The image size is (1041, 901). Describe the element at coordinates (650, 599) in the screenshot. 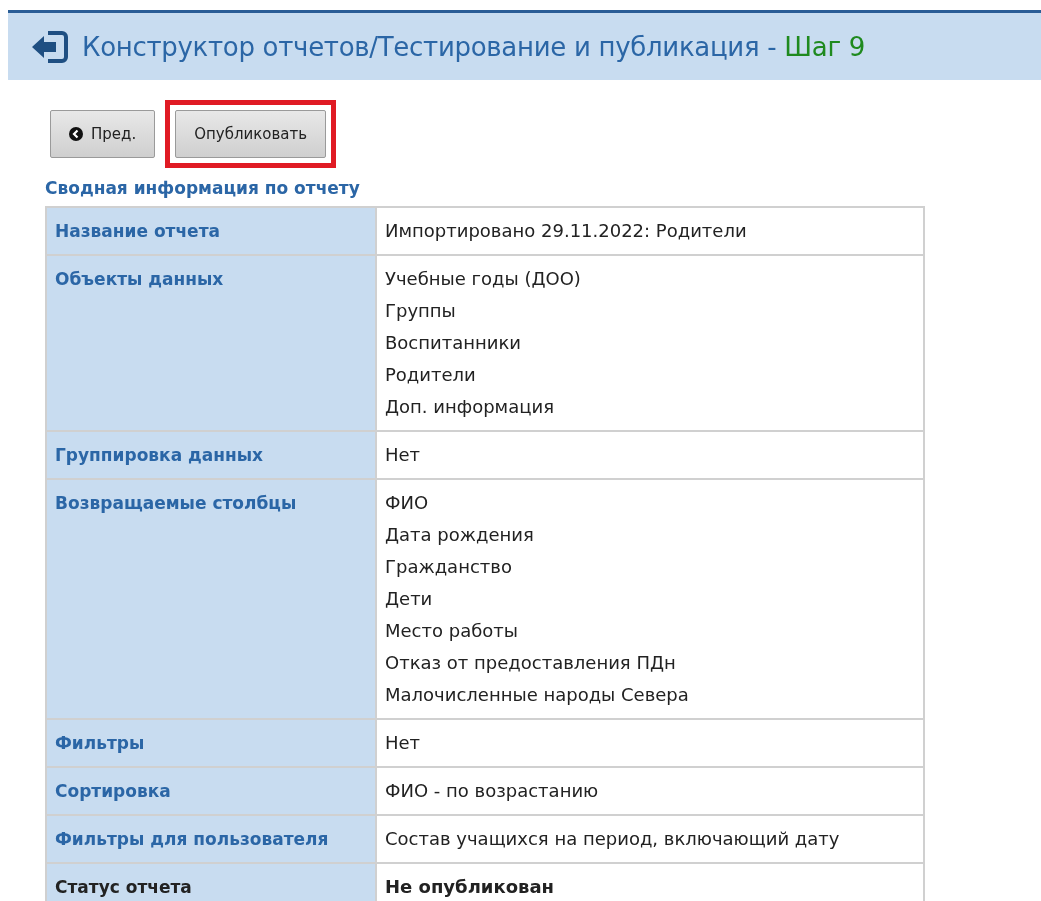

I see `row-value: ФИО Дата рождения Гражданство Дети Место работы Отказ от предоставления ПДн Малочисленные народы Севера` at that location.